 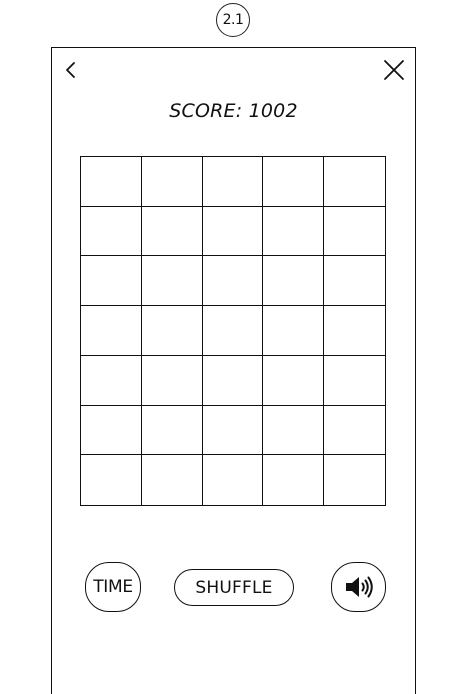 I want to click on shuffle-button-label: SHUFFLE, so click(x=234, y=587).